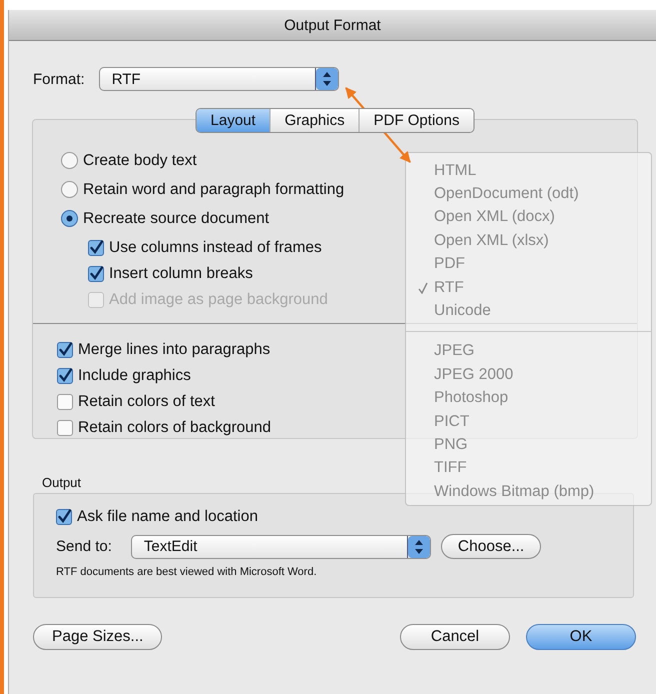  I want to click on menu-item: Unicode, so click(528, 311).